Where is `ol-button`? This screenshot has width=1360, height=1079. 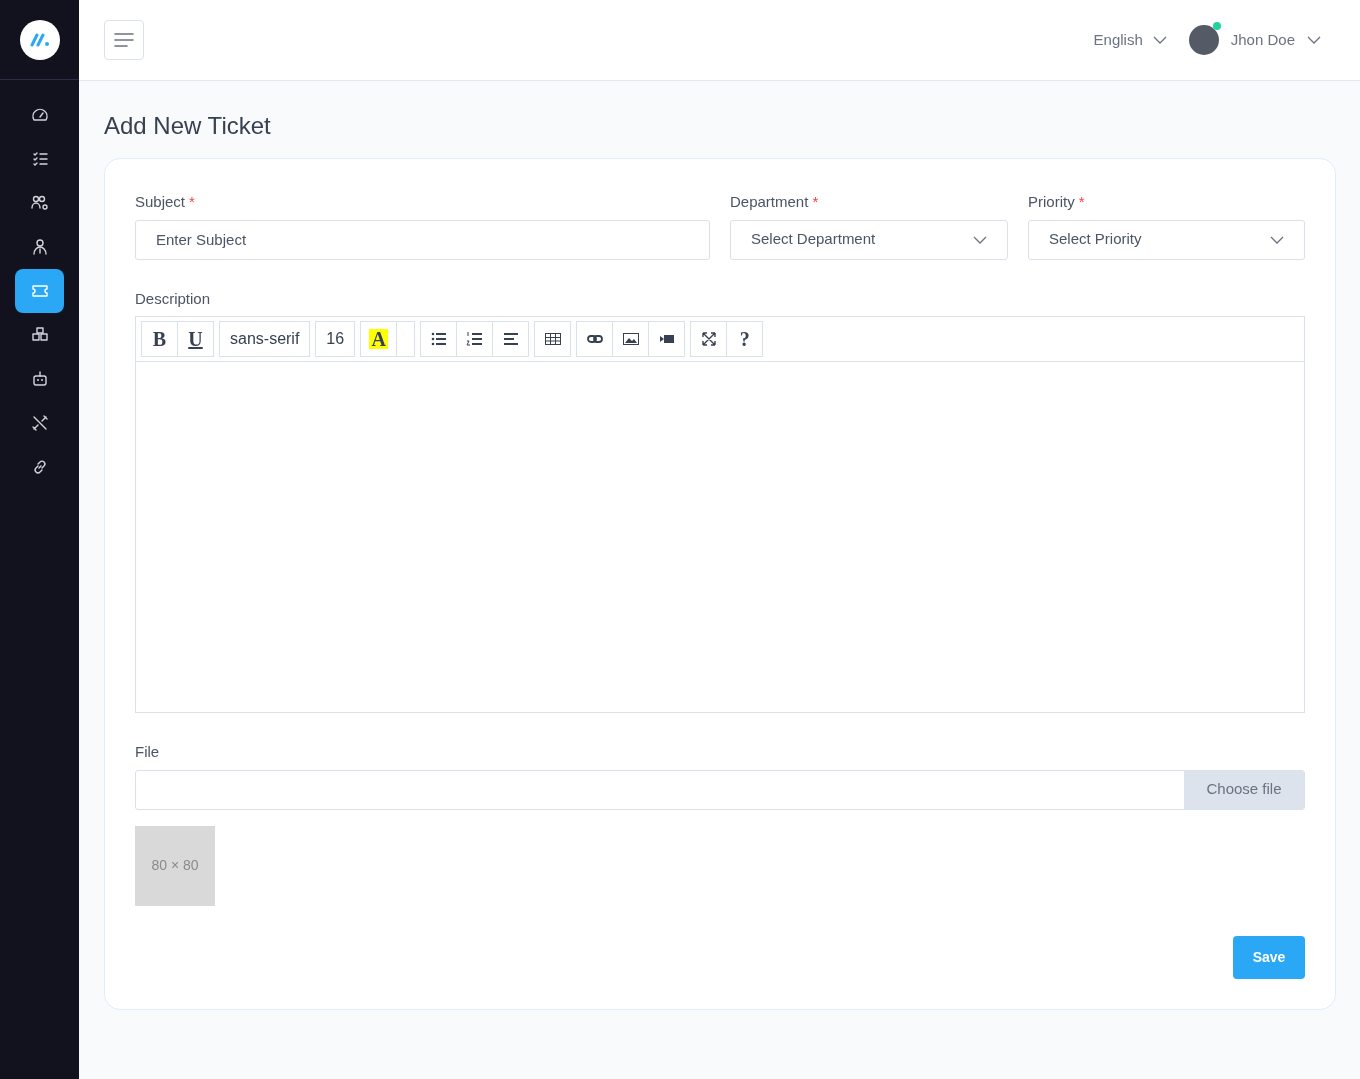 ol-button is located at coordinates (475, 339).